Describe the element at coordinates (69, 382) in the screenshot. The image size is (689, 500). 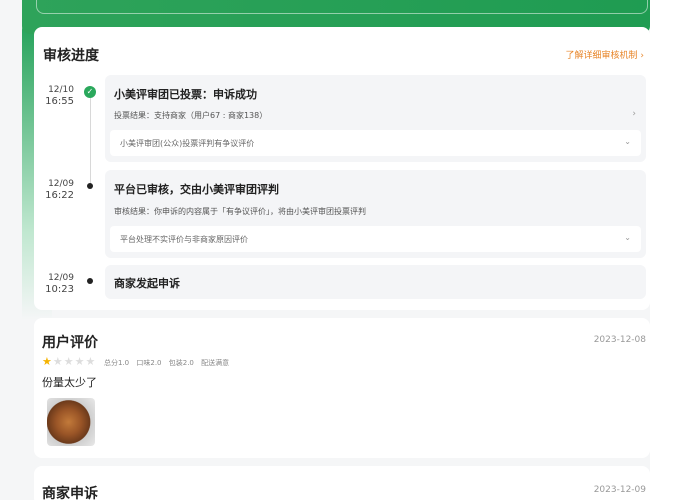
I see `review-content: 份量太少了` at that location.